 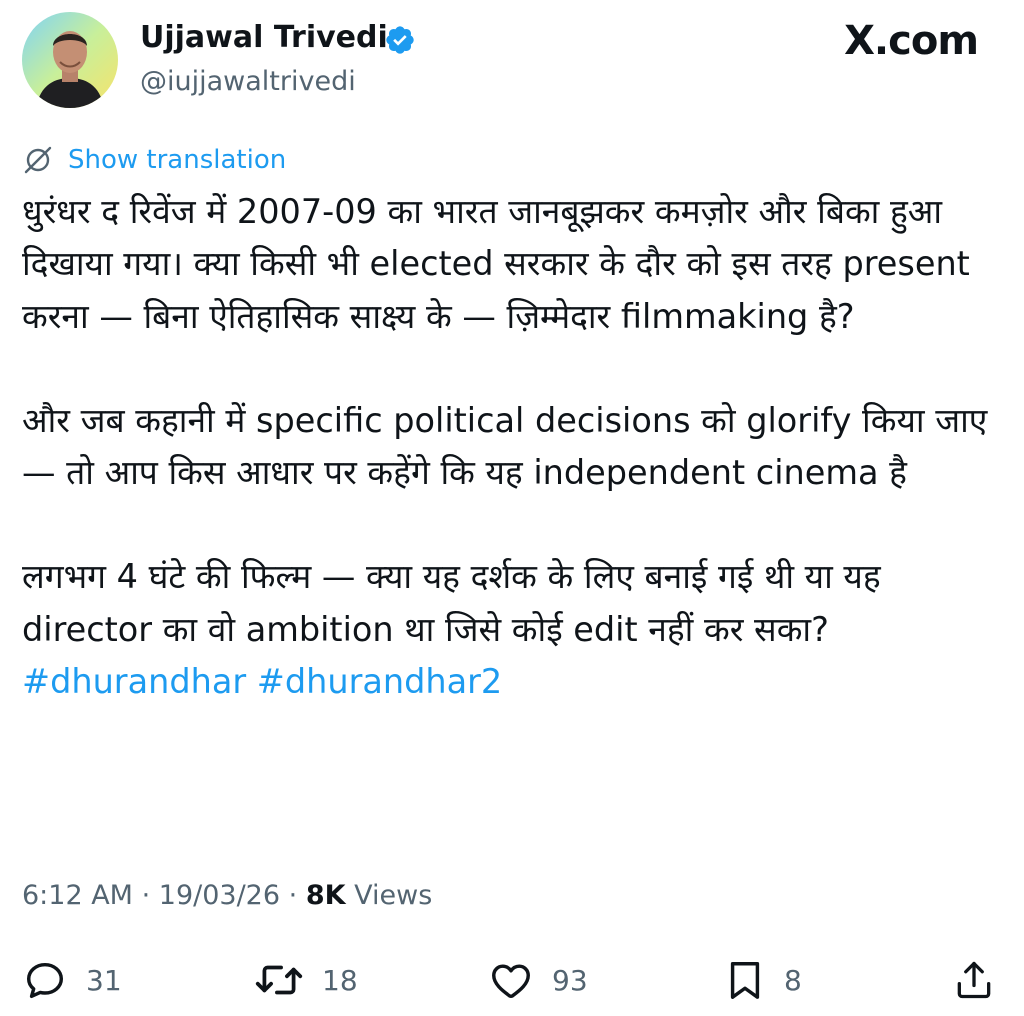 I want to click on show-translation-button: Show translation, so click(x=154, y=160).